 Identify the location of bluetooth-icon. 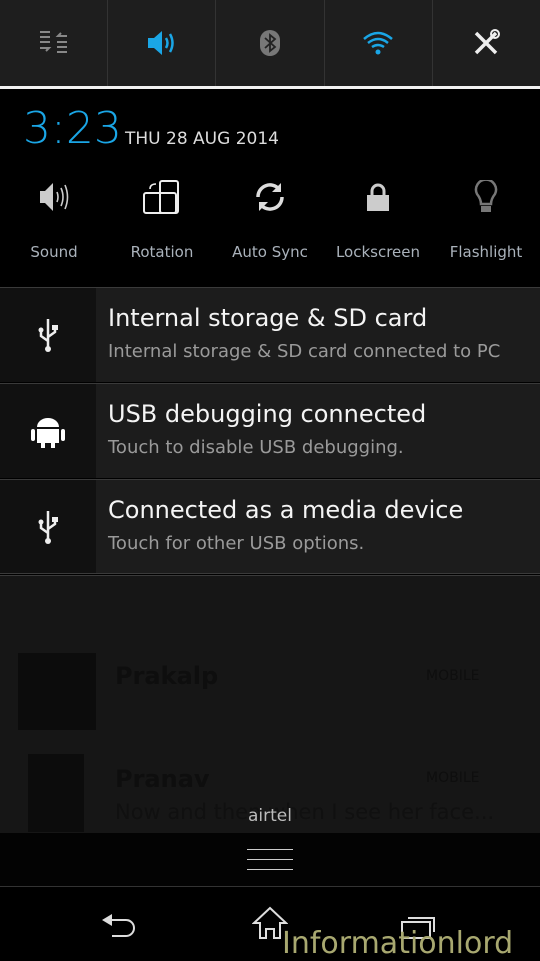
(270, 43).